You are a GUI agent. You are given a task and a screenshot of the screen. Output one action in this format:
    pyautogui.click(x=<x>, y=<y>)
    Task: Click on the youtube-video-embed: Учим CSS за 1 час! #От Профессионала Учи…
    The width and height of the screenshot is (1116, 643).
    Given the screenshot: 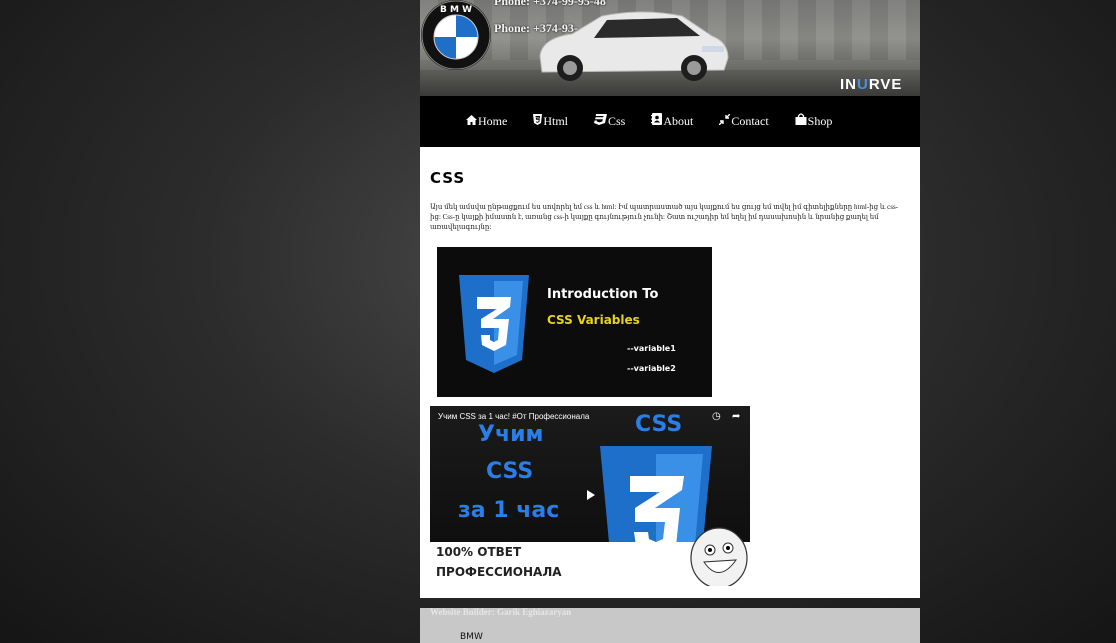 What is the action you would take?
    pyautogui.click(x=590, y=496)
    